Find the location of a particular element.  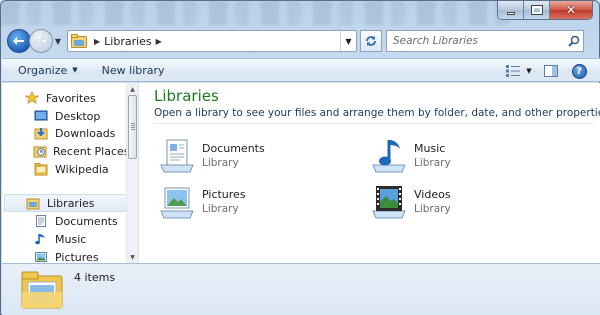

back-arrow-icon is located at coordinates (18, 41).